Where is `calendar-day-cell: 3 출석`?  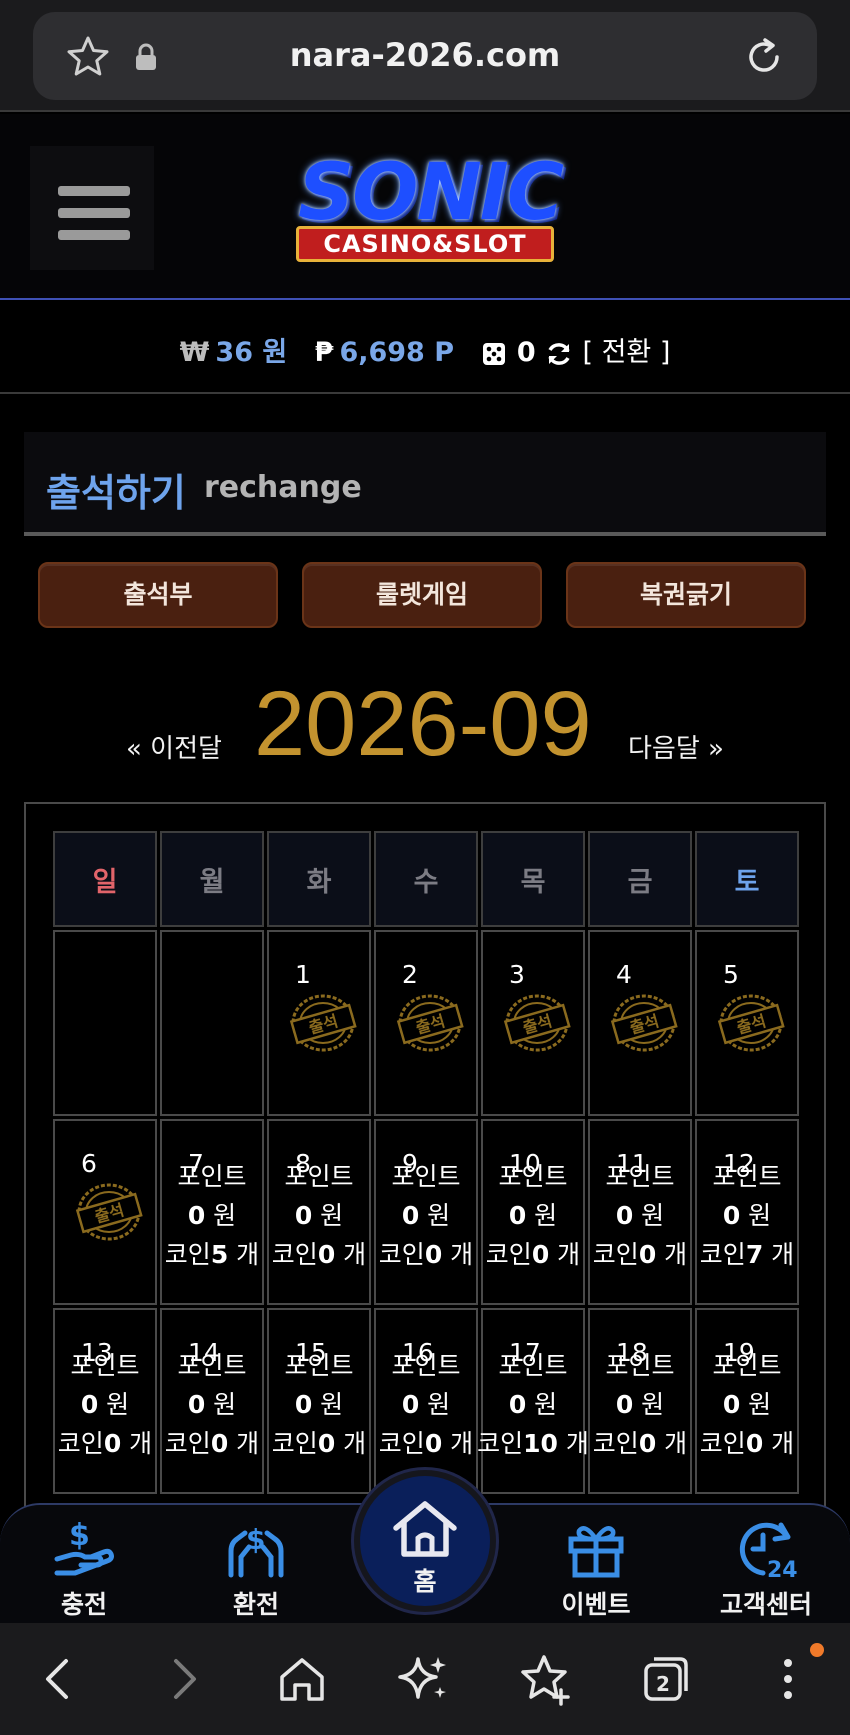
calendar-day-cell: 3 출석 is located at coordinates (533, 1023).